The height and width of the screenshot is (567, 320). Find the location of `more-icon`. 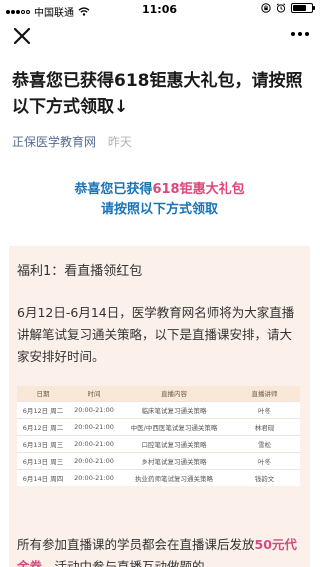

more-icon is located at coordinates (300, 34).